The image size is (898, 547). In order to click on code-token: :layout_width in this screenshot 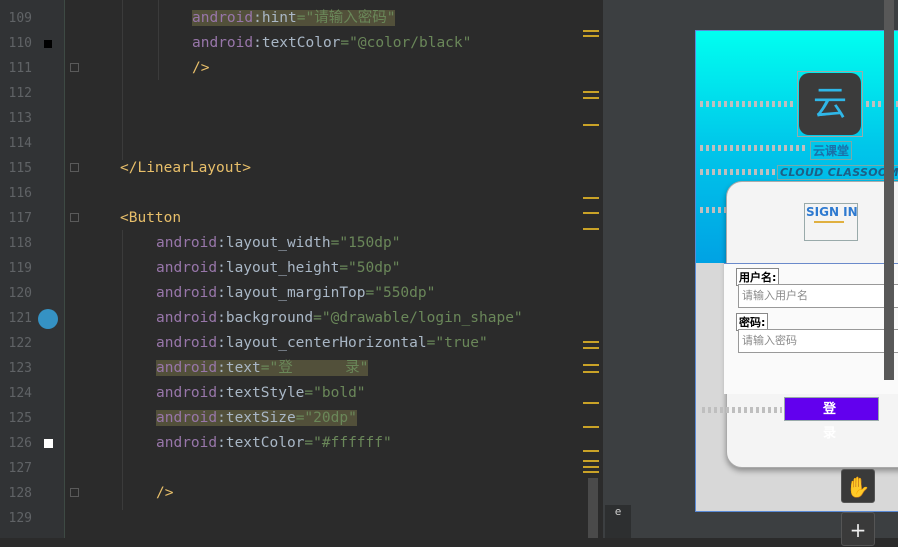, I will do `click(274, 243)`.